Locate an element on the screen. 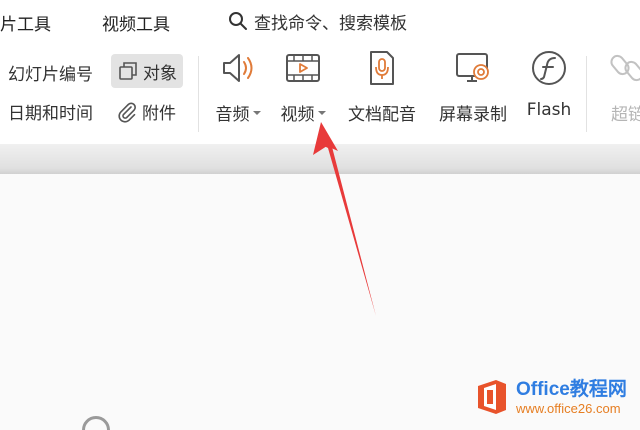 This screenshot has width=640, height=430. tab-video-tools: 视频工具 is located at coordinates (136, 22).